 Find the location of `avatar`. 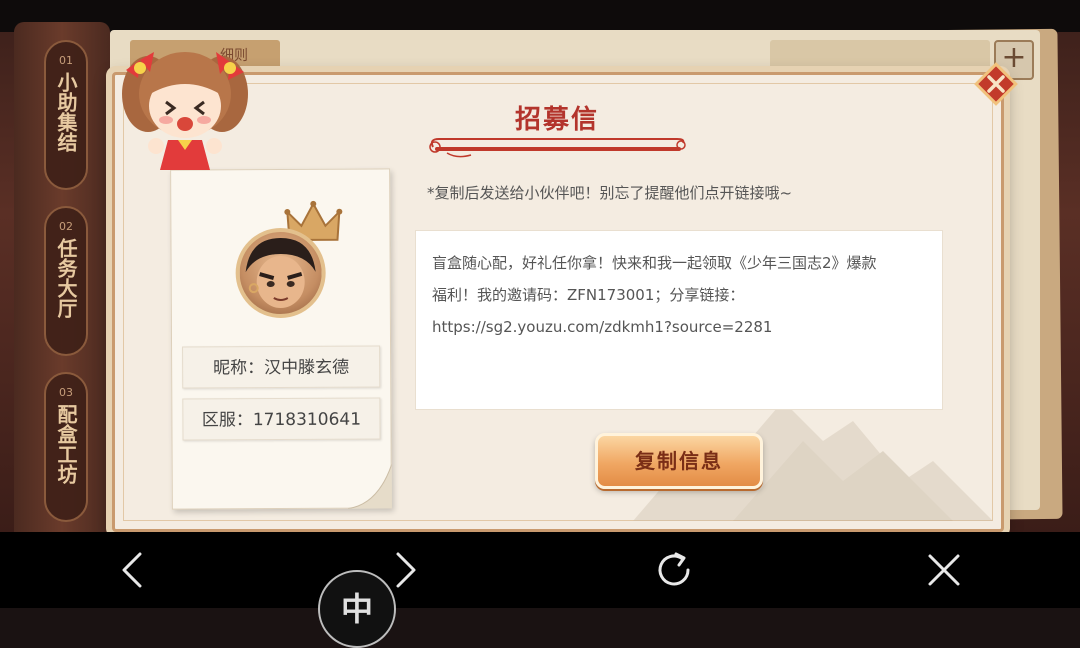

avatar is located at coordinates (280, 273).